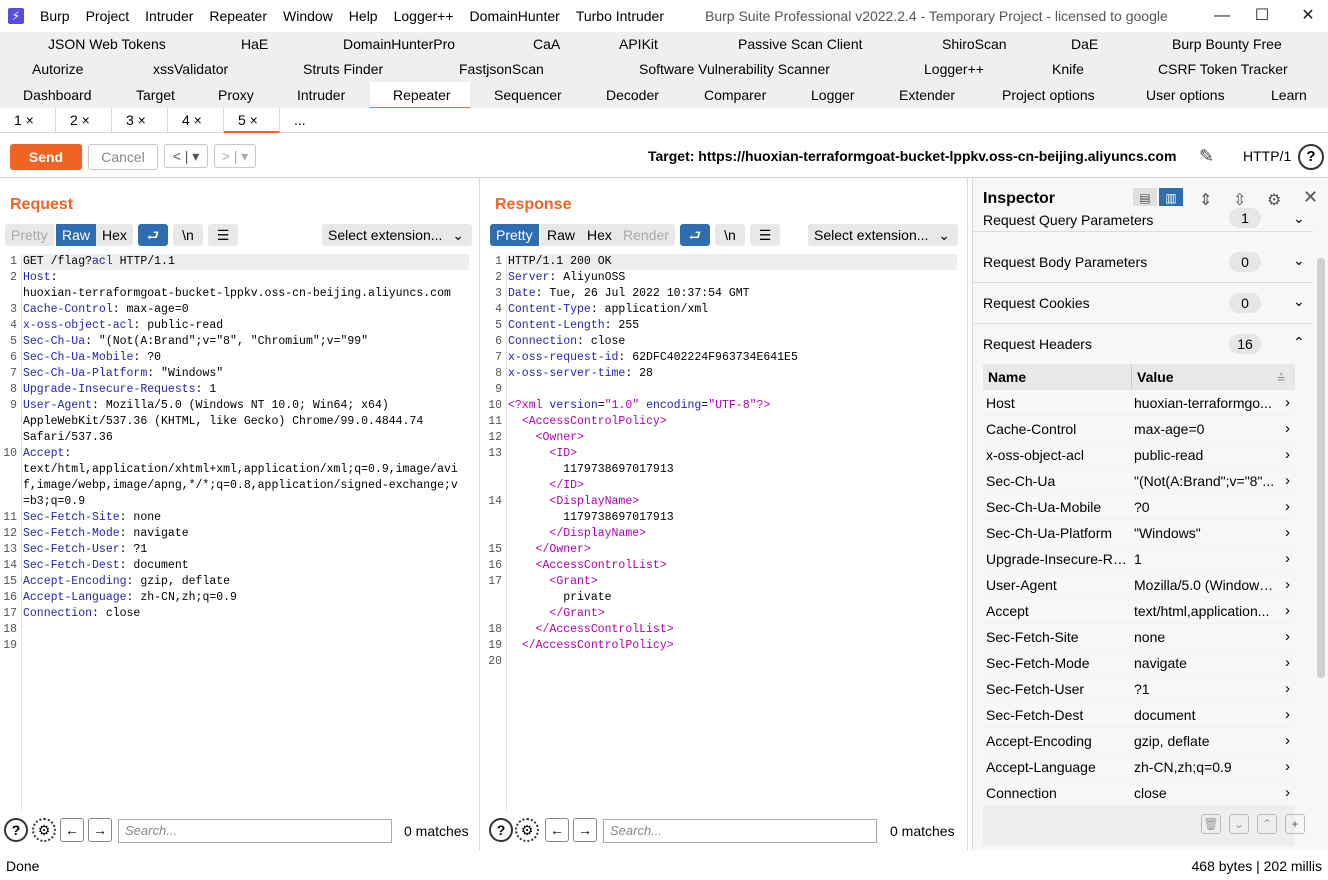  Describe the element at coordinates (399, 44) in the screenshot. I see `tab-domainhunterpro: DomainHunterPro` at that location.